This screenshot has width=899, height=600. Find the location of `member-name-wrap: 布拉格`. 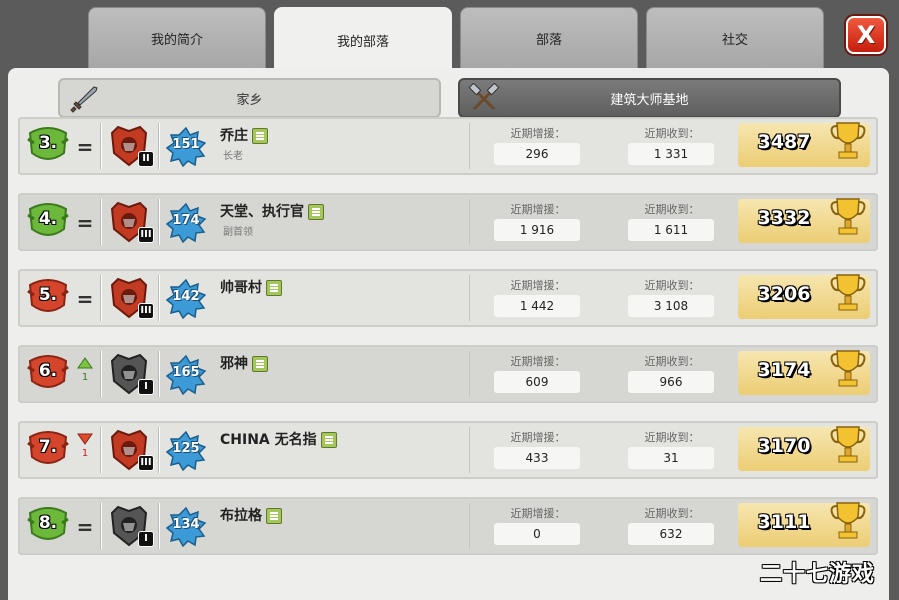

member-name-wrap: 布拉格 is located at coordinates (251, 515).